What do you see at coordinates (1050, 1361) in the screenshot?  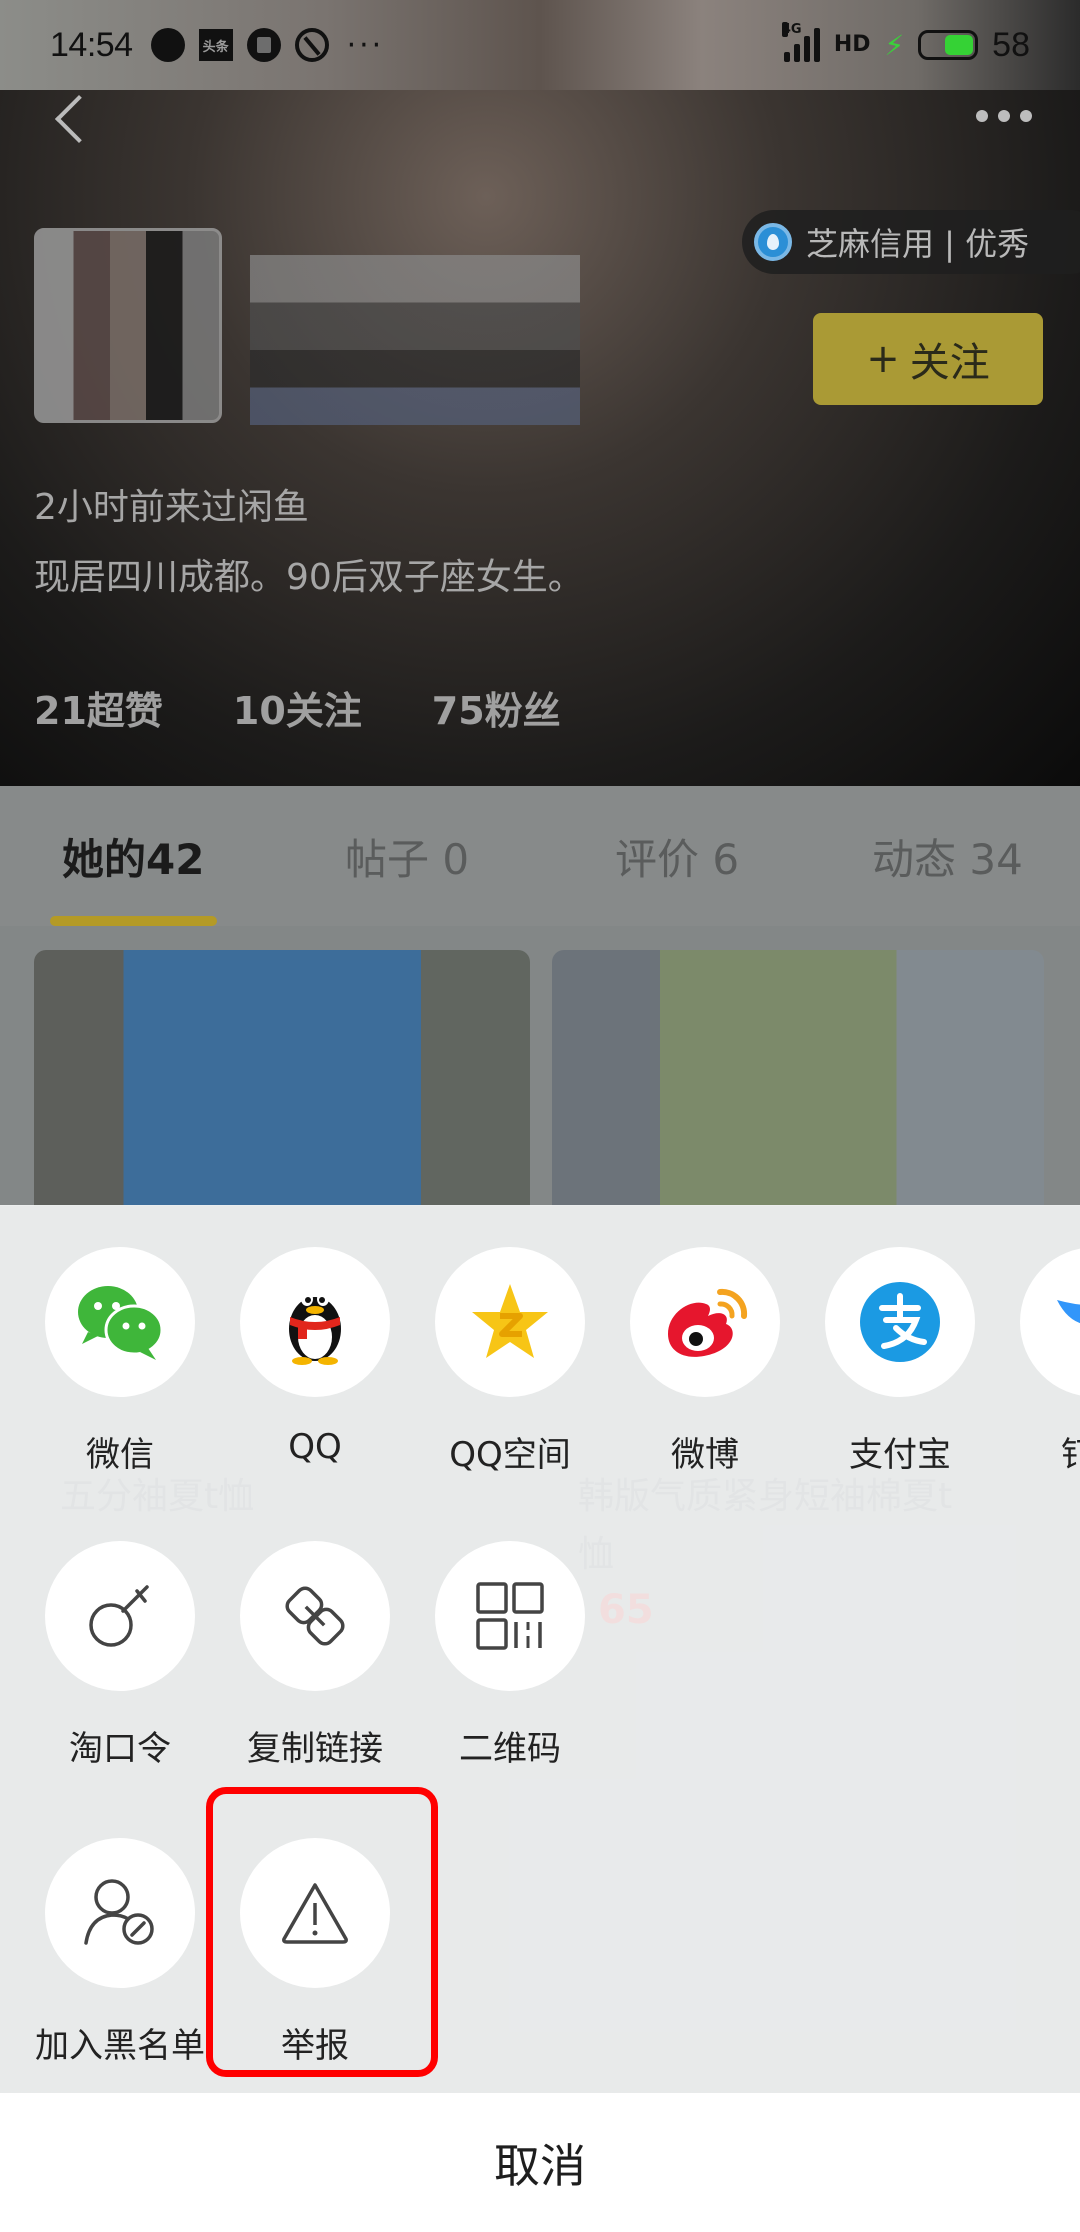 I see `share-dingtalk: 钉钉` at bounding box center [1050, 1361].